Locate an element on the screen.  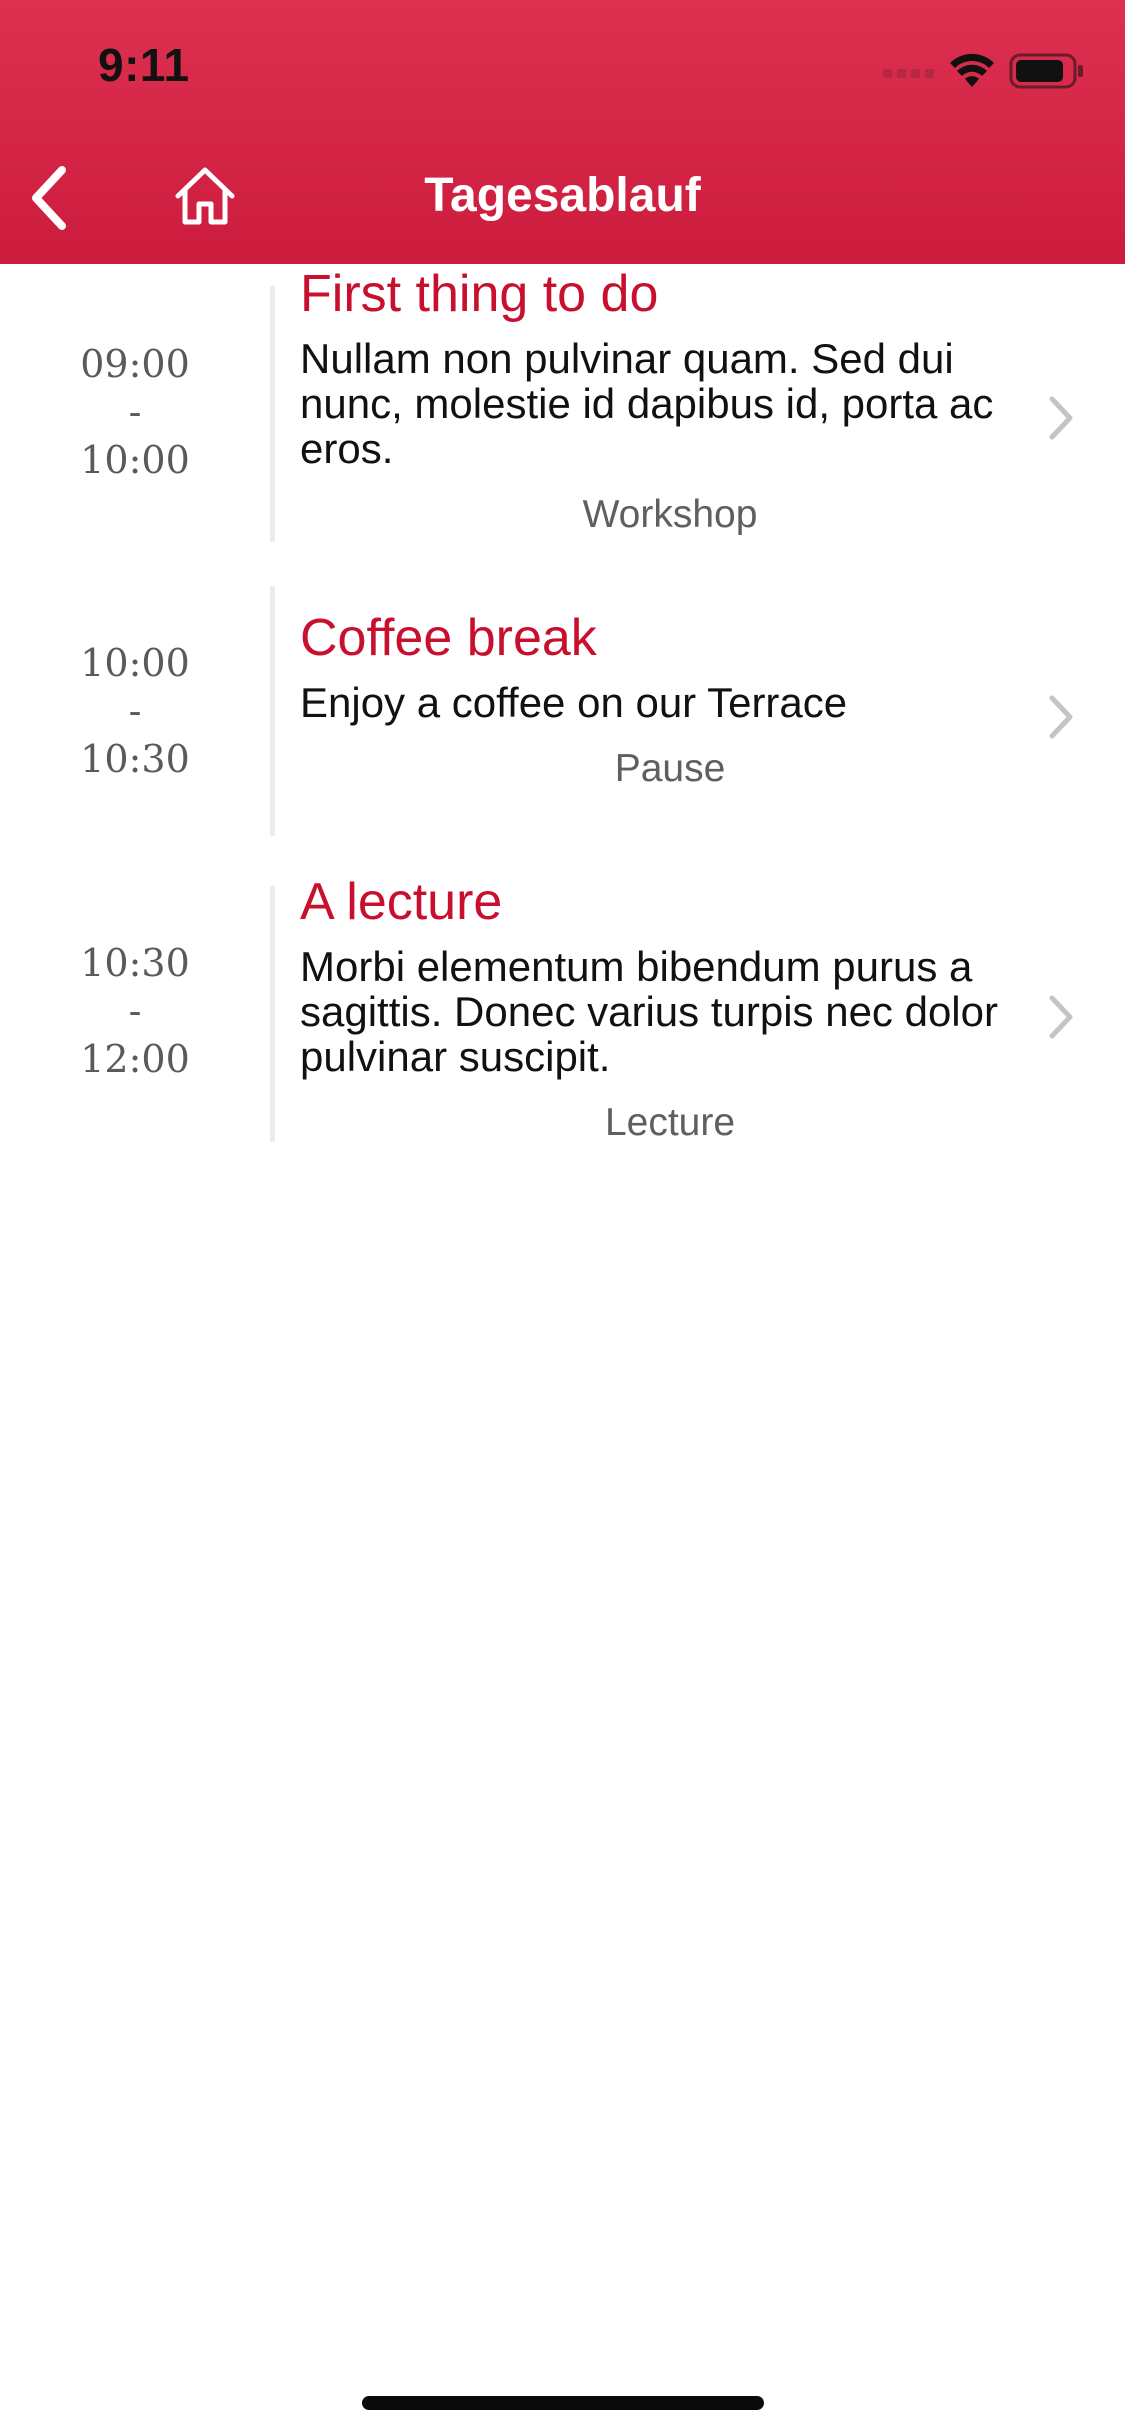
wifi-icon is located at coordinates (972, 70).